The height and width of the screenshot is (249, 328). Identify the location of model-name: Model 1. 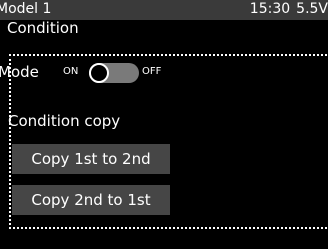
(26, 9).